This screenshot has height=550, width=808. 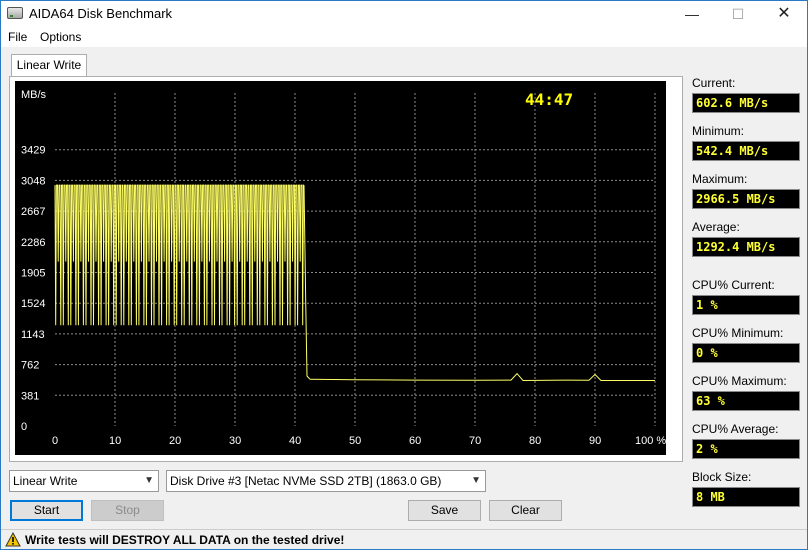 What do you see at coordinates (60, 37) in the screenshot?
I see `menu-options: Options` at bounding box center [60, 37].